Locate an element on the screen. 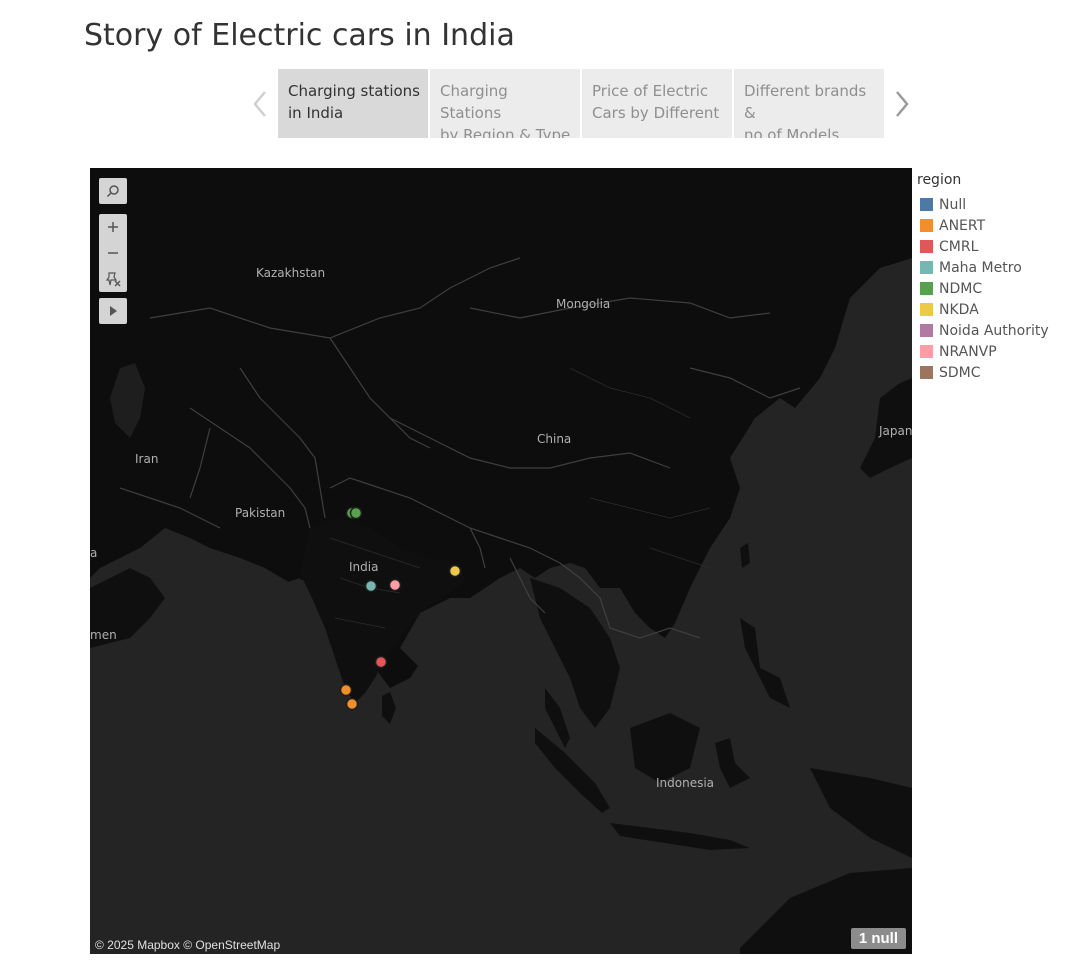 The width and height of the screenshot is (1074, 974). station-marker-nranvp is located at coordinates (395, 585).